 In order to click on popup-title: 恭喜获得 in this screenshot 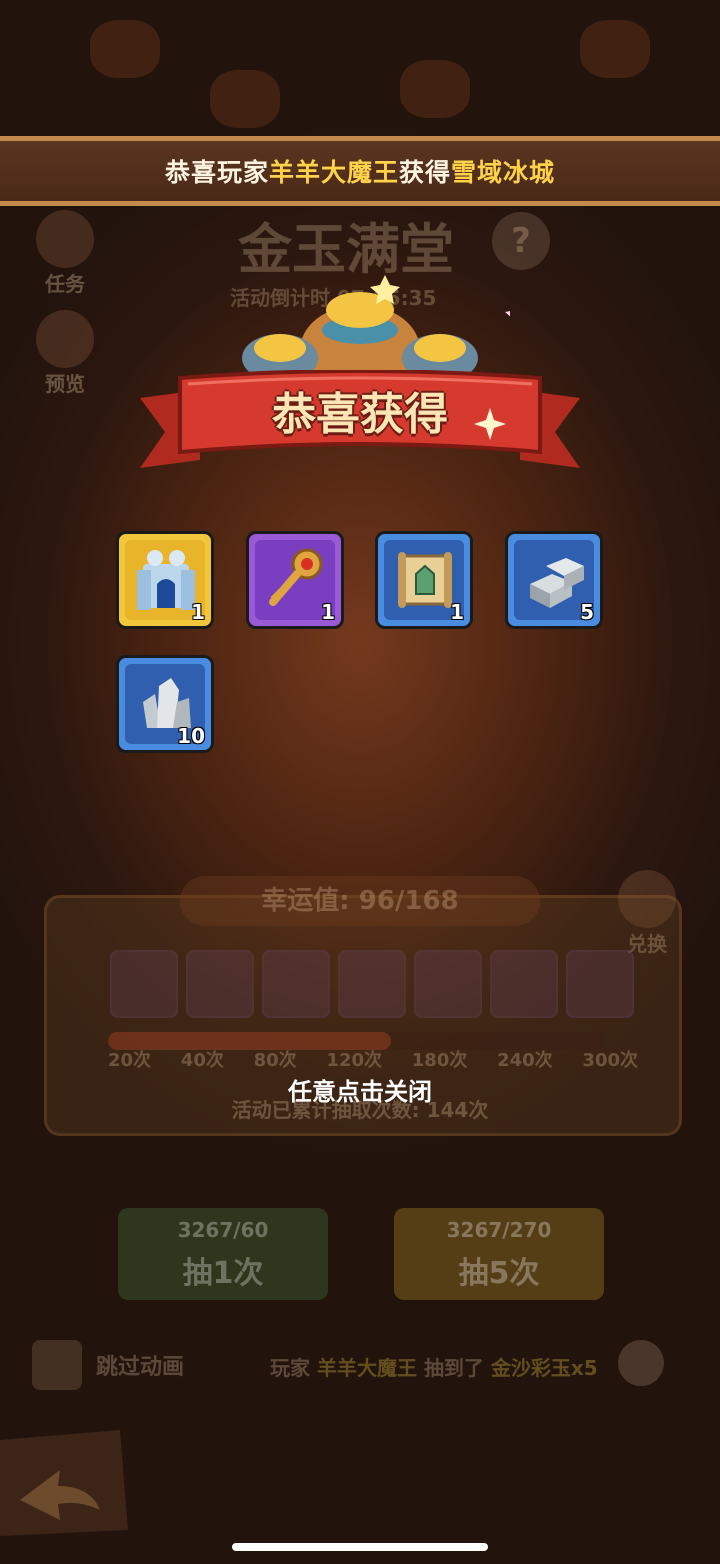, I will do `click(360, 414)`.